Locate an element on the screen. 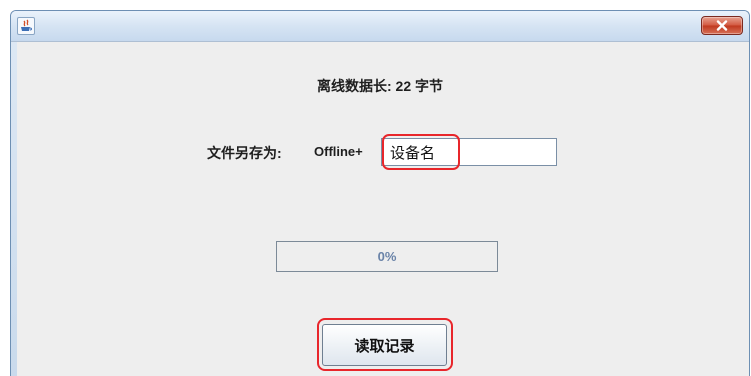 The height and width of the screenshot is (376, 751). progress-text: 0% is located at coordinates (387, 256).